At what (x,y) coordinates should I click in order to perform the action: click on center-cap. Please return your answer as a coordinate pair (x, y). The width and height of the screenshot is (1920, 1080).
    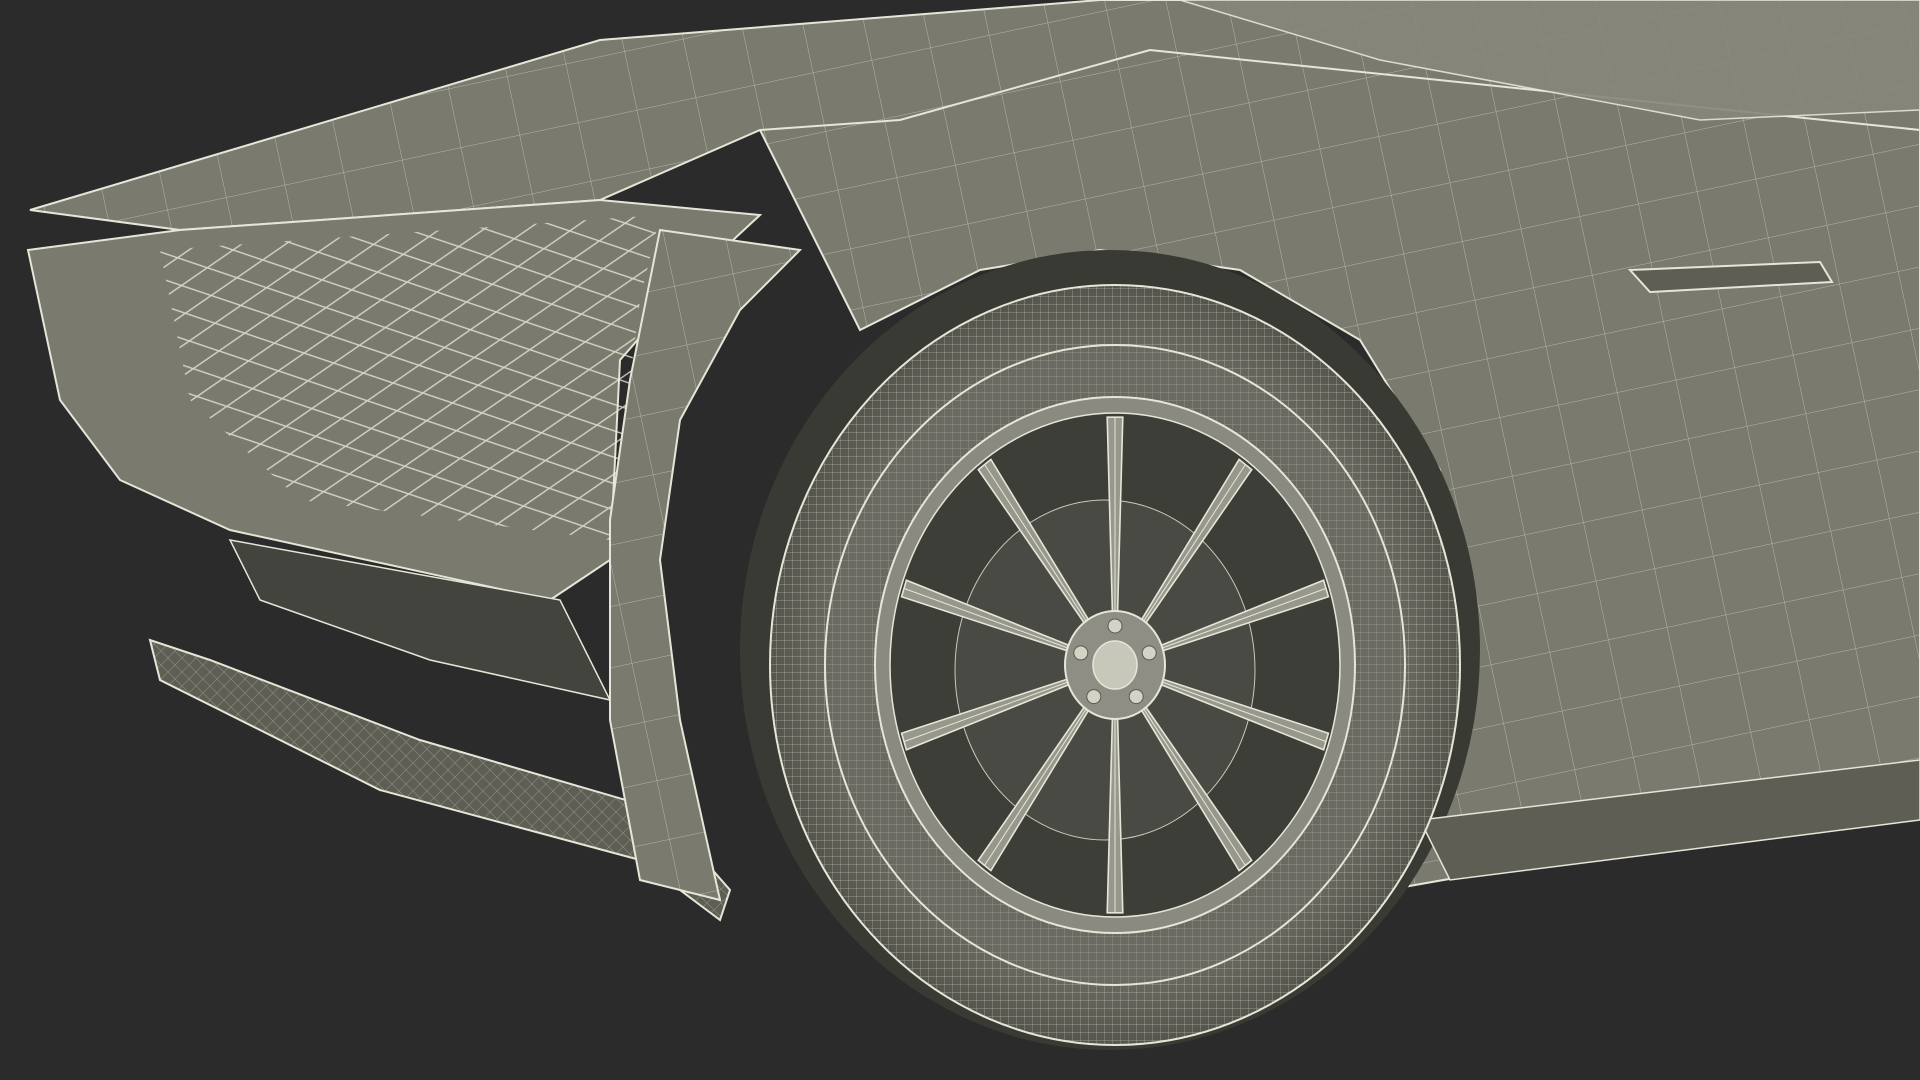
    Looking at the image, I should click on (1115, 665).